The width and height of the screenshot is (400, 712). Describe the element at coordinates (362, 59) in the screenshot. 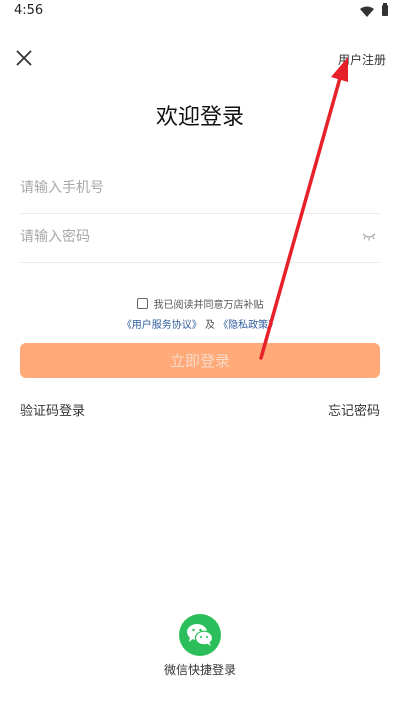

I see `register-link: 用户注册` at that location.